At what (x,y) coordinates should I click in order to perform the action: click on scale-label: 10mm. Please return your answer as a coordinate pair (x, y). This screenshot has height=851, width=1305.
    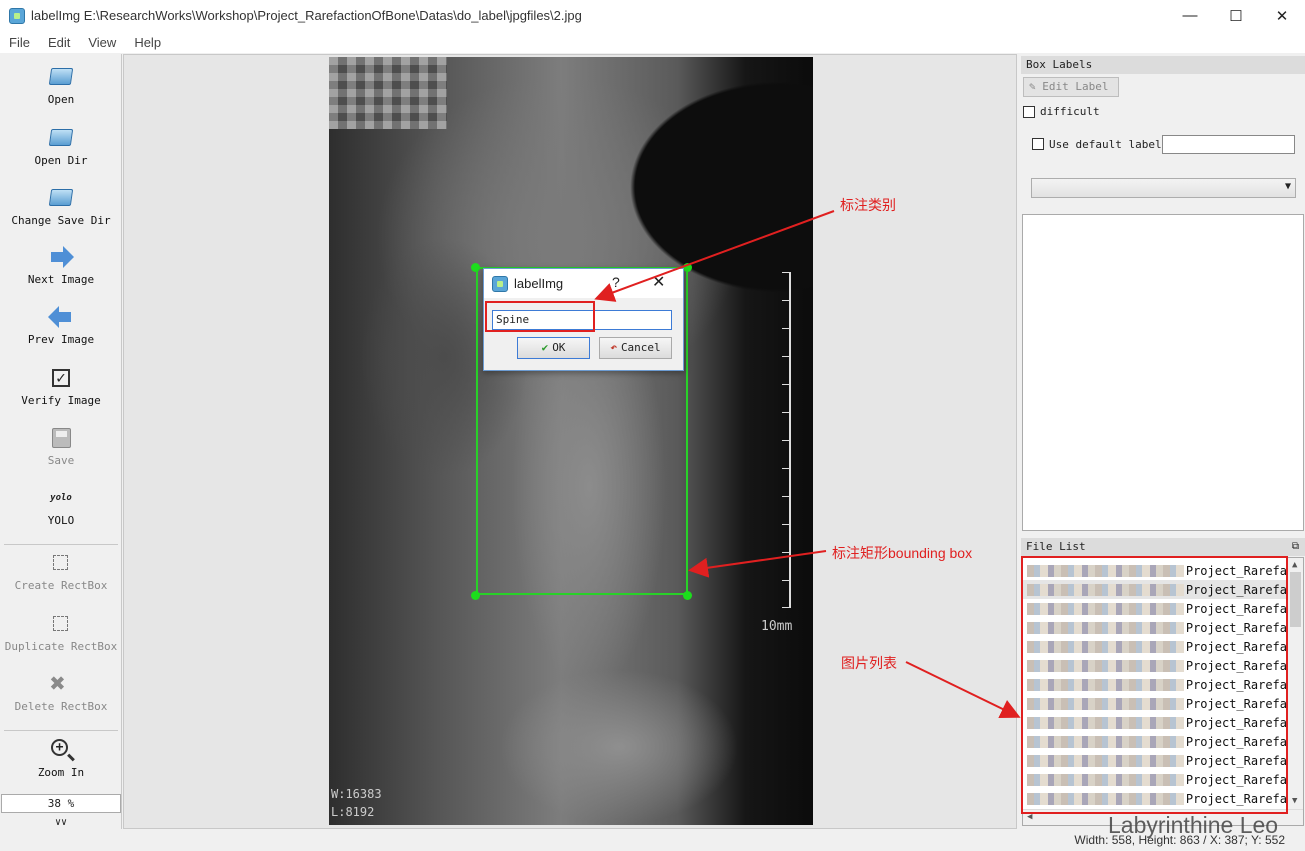
    Looking at the image, I should click on (777, 626).